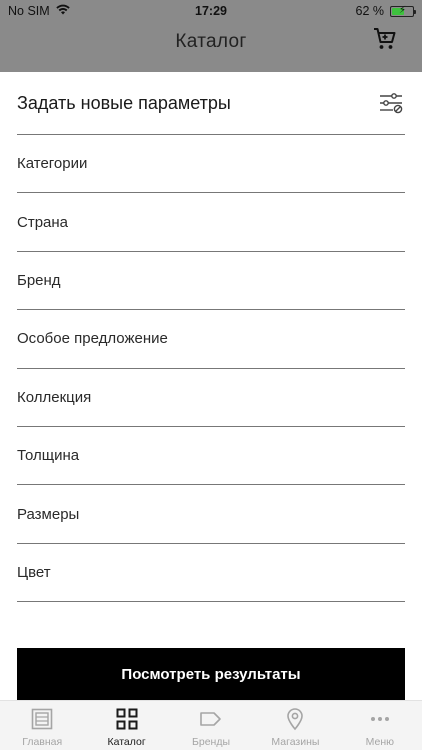 This screenshot has width=422, height=750. I want to click on page-title: Каталог, so click(211, 41).